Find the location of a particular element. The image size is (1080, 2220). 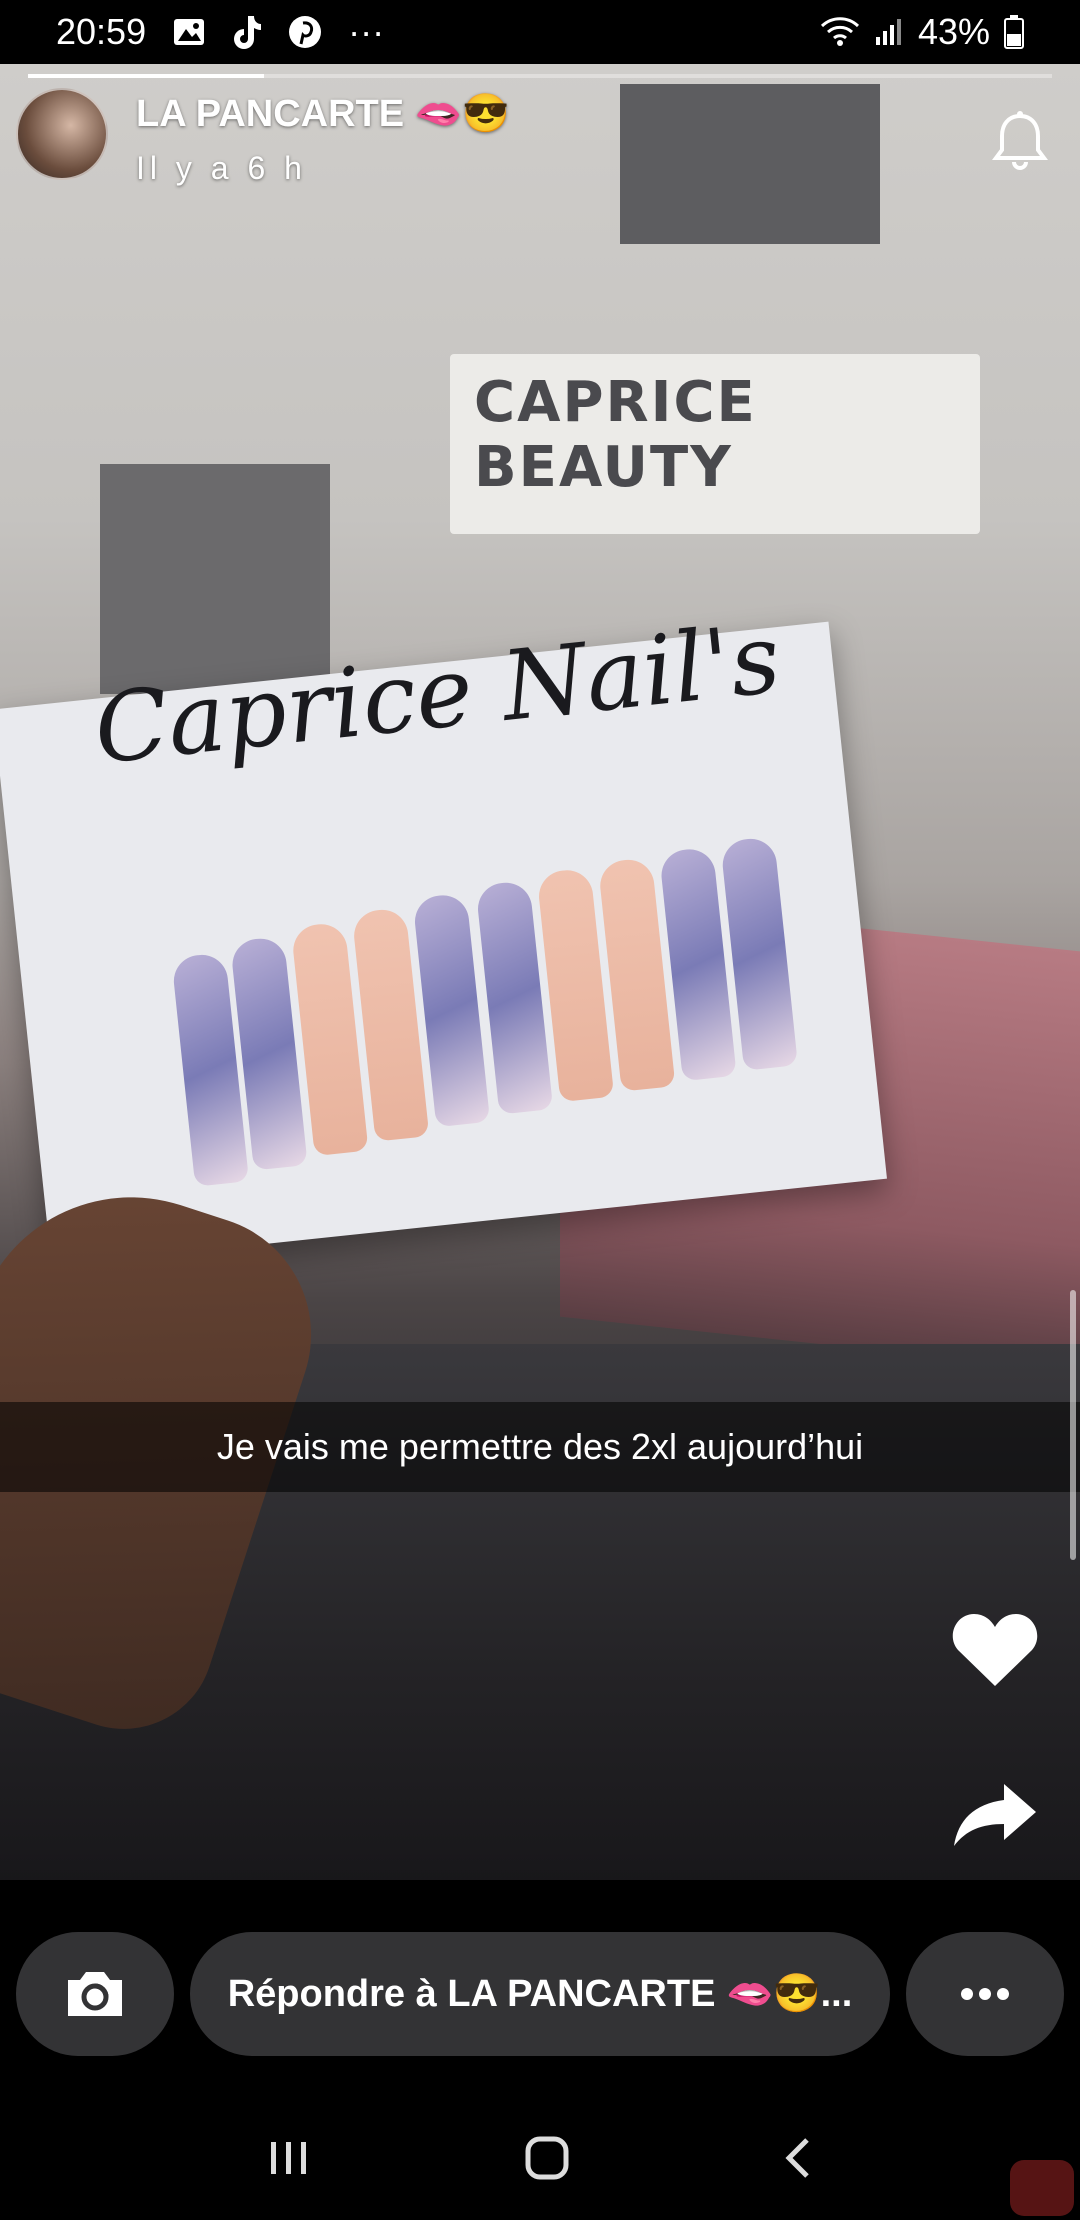

camera-icon is located at coordinates (95, 1994).